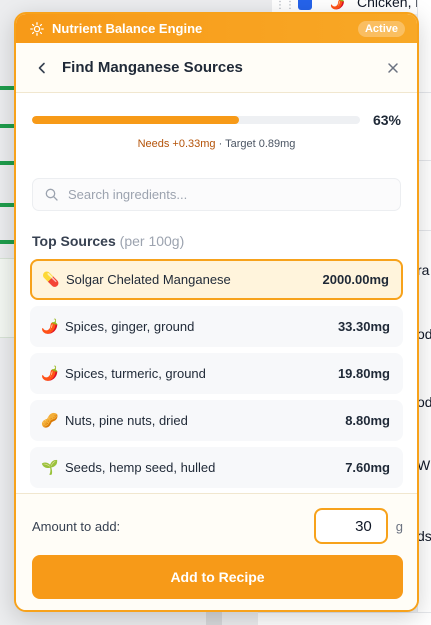  What do you see at coordinates (228, 194) in the screenshot?
I see `search-input` at bounding box center [228, 194].